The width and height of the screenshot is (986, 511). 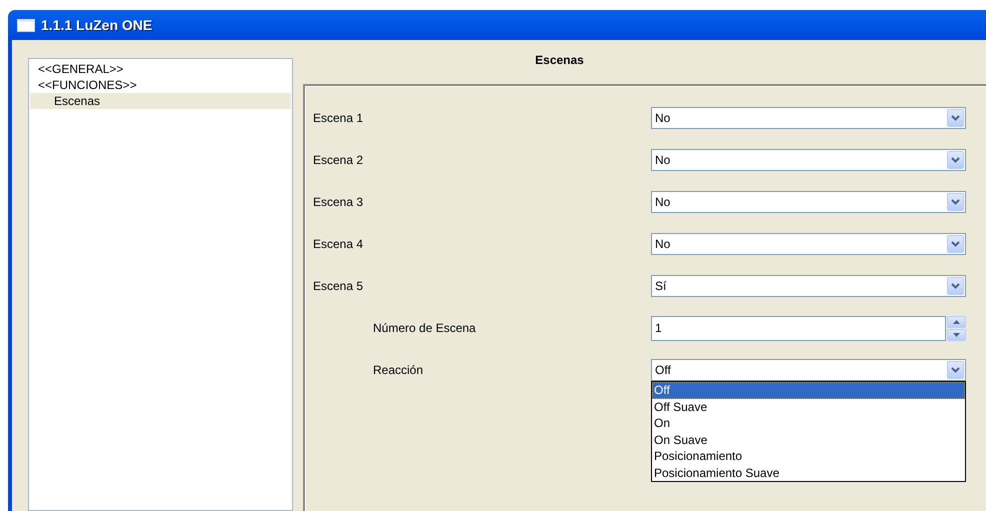 I want to click on parameter-label: Escena 5, so click(x=338, y=286).